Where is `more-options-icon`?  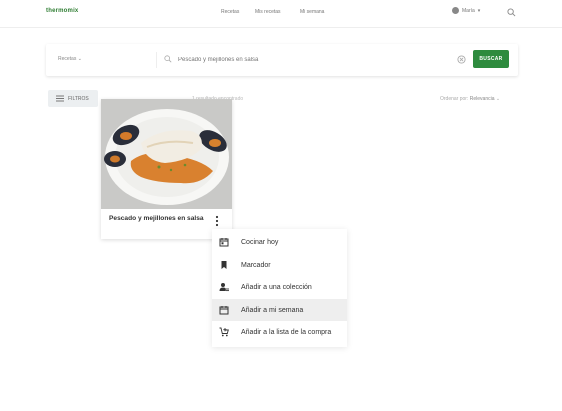 more-options-icon is located at coordinates (217, 221).